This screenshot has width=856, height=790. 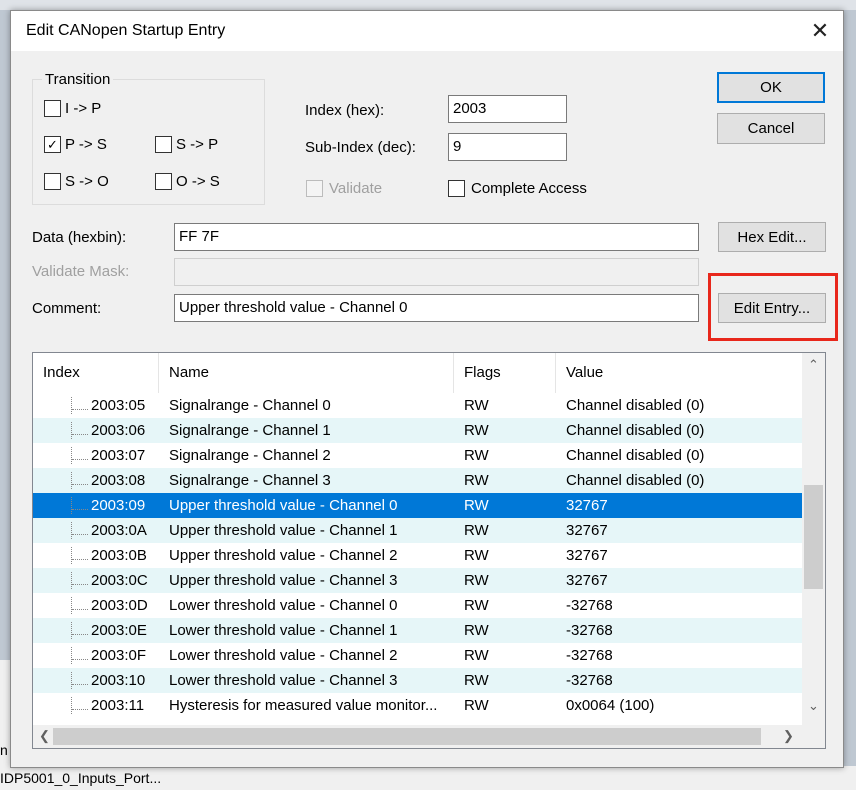 I want to click on scroll-down-icon: ⌄, so click(x=813, y=706).